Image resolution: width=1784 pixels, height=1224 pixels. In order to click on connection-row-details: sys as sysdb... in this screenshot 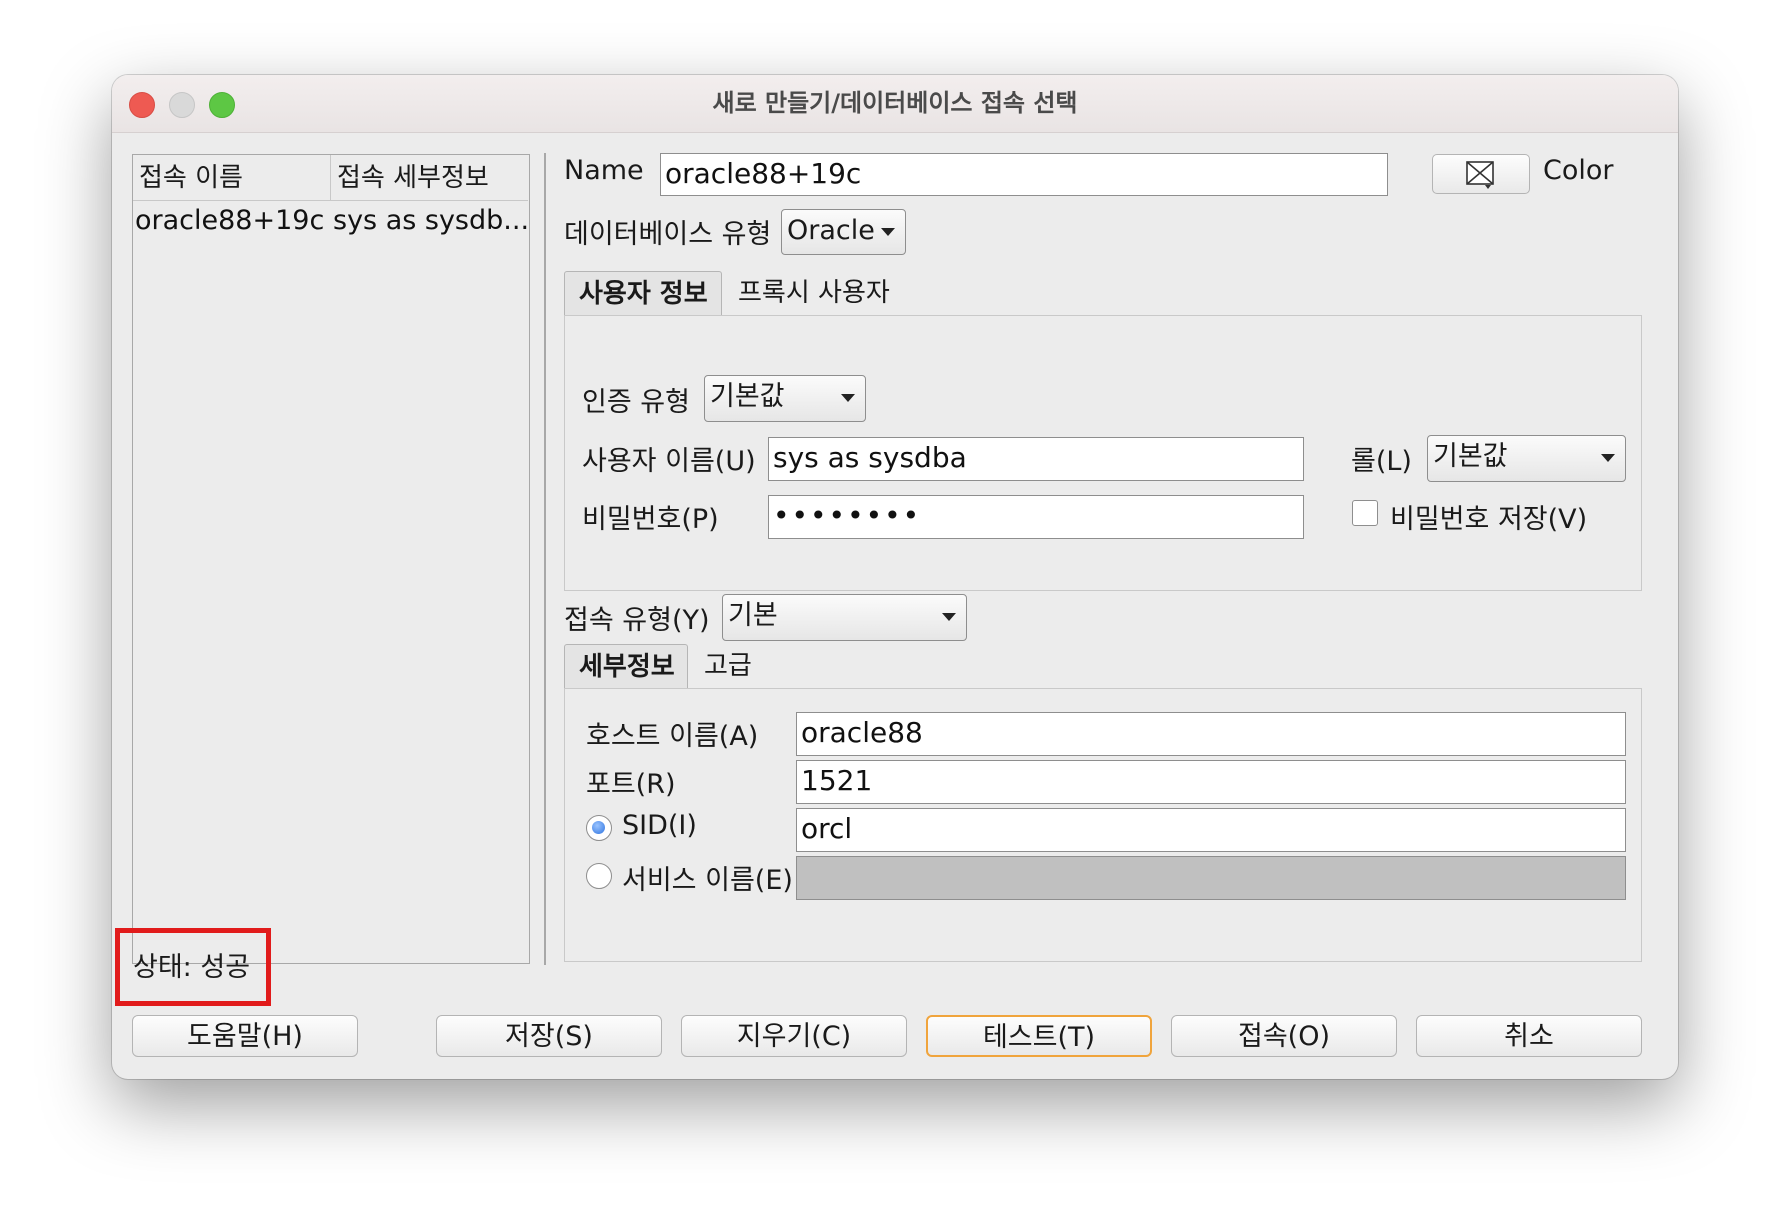, I will do `click(430, 221)`.